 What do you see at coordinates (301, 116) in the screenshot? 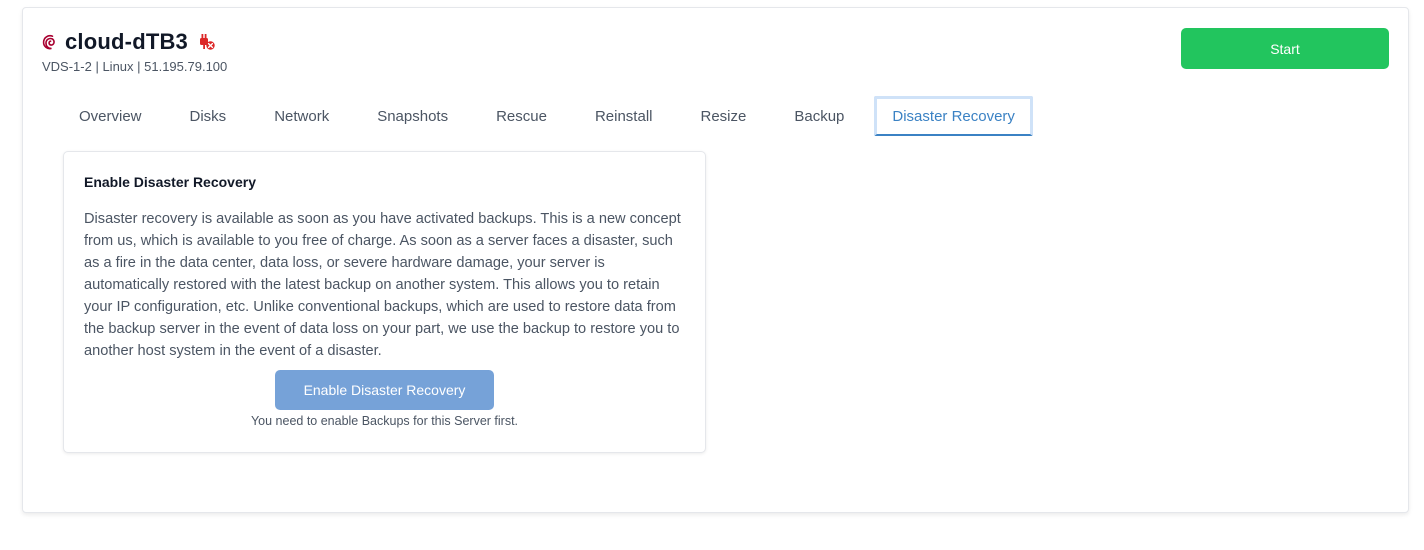
I see `tab-network: Network` at bounding box center [301, 116].